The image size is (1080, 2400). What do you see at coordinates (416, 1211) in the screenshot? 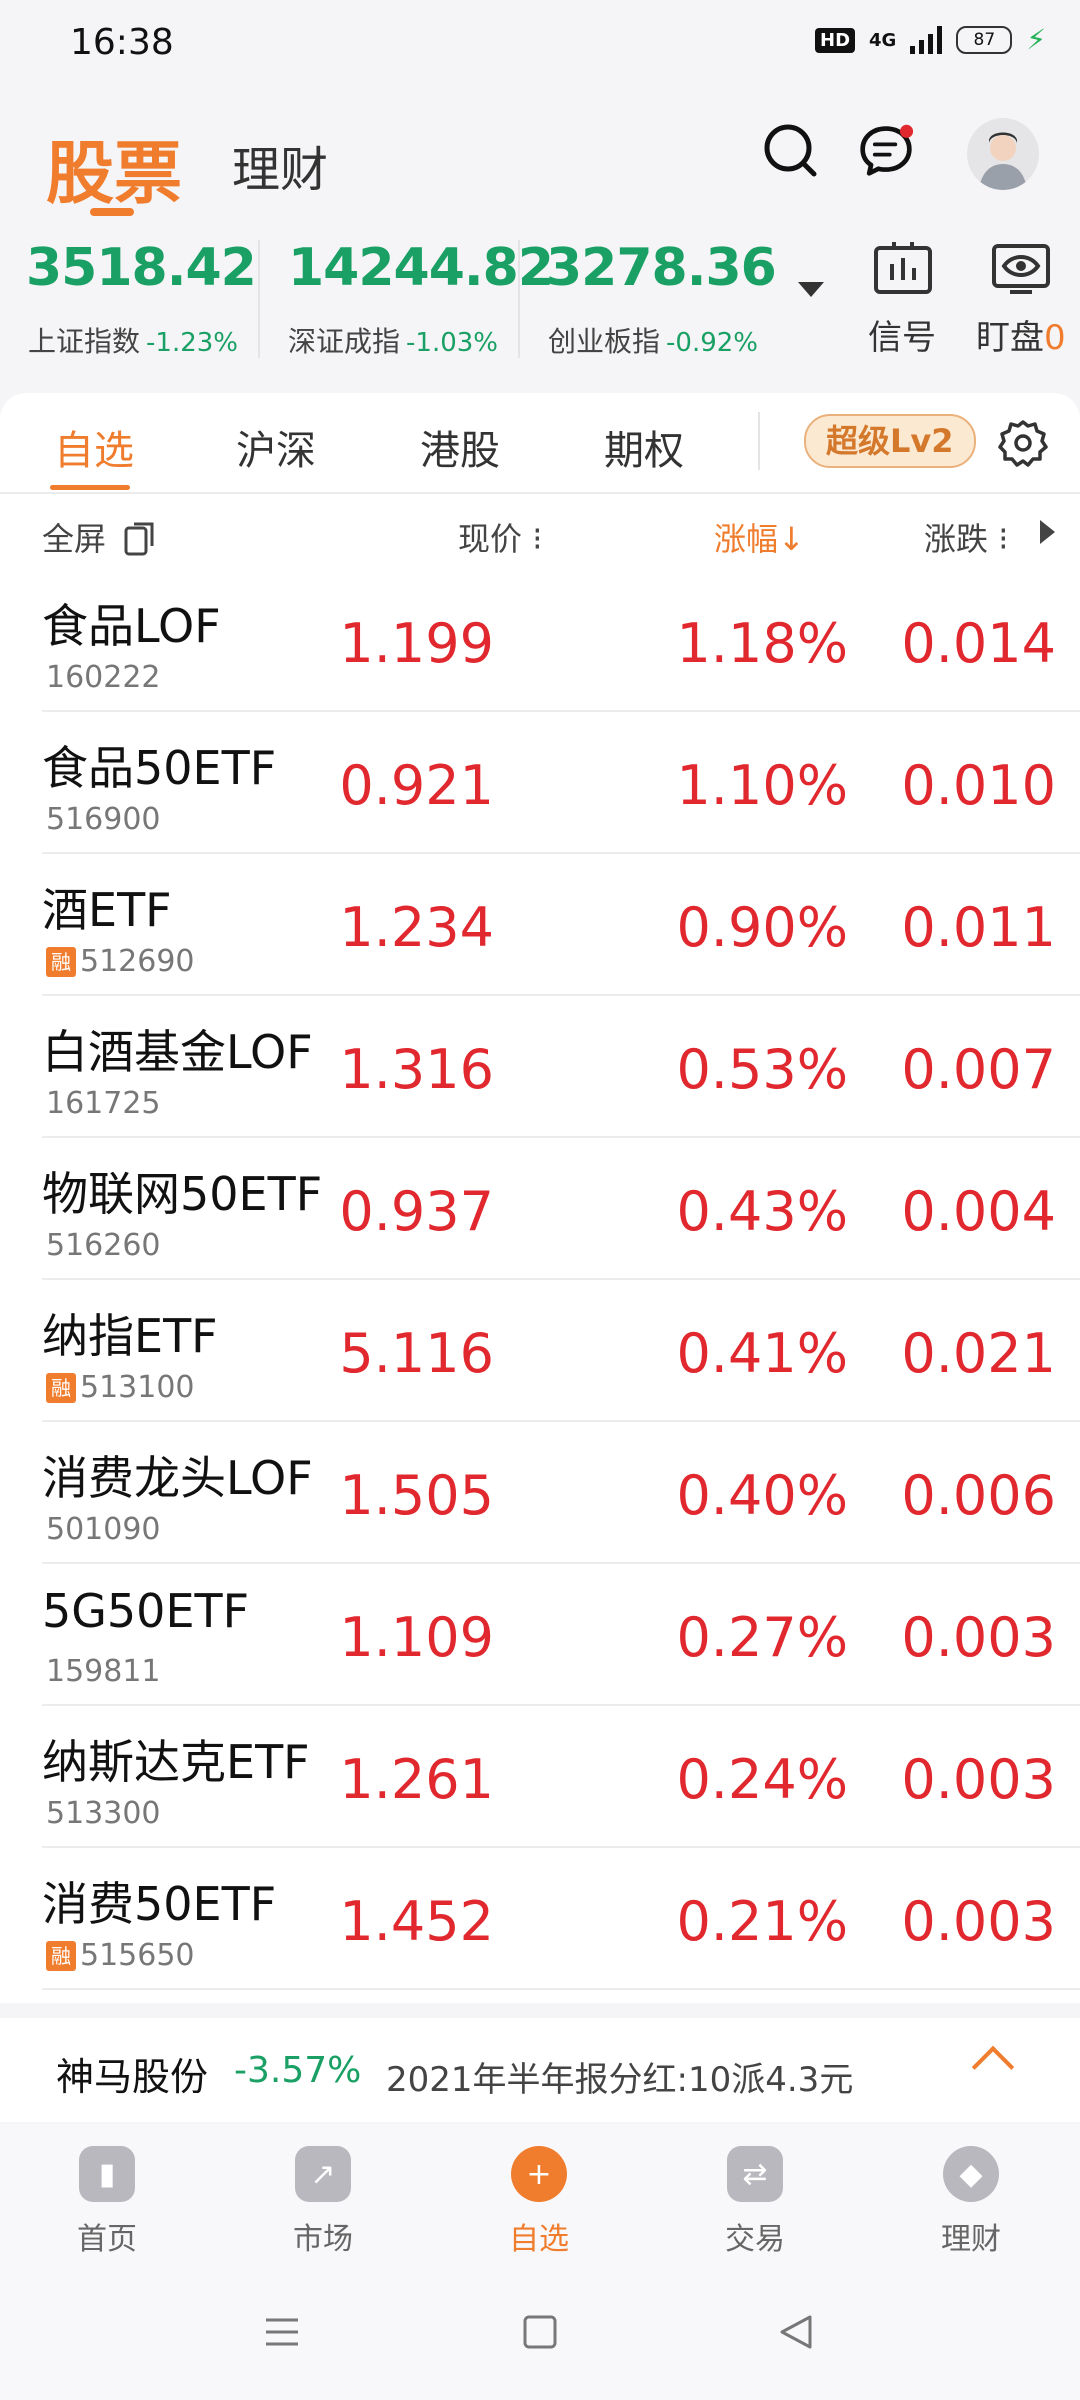
I see `price-value: 0.937` at bounding box center [416, 1211].